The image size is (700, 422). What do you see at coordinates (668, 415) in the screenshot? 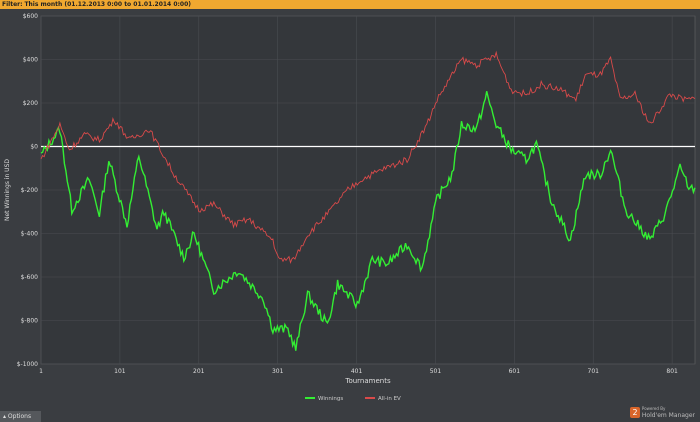
I see `brand-name: Hold'em Manager` at bounding box center [668, 415].